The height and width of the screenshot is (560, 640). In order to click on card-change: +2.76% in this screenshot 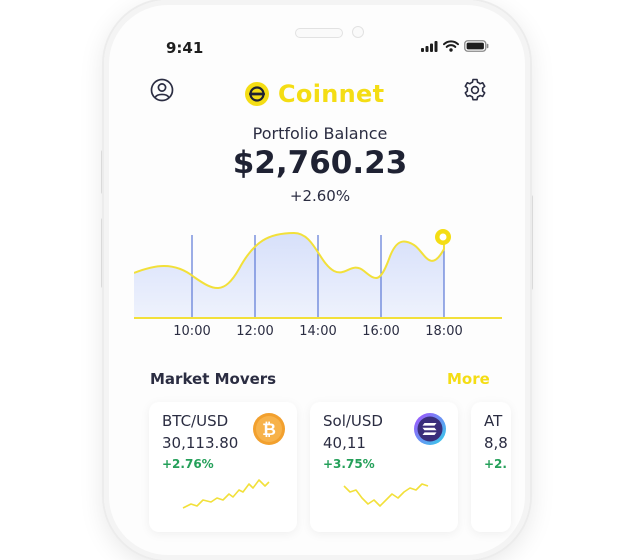, I will do `click(188, 464)`.